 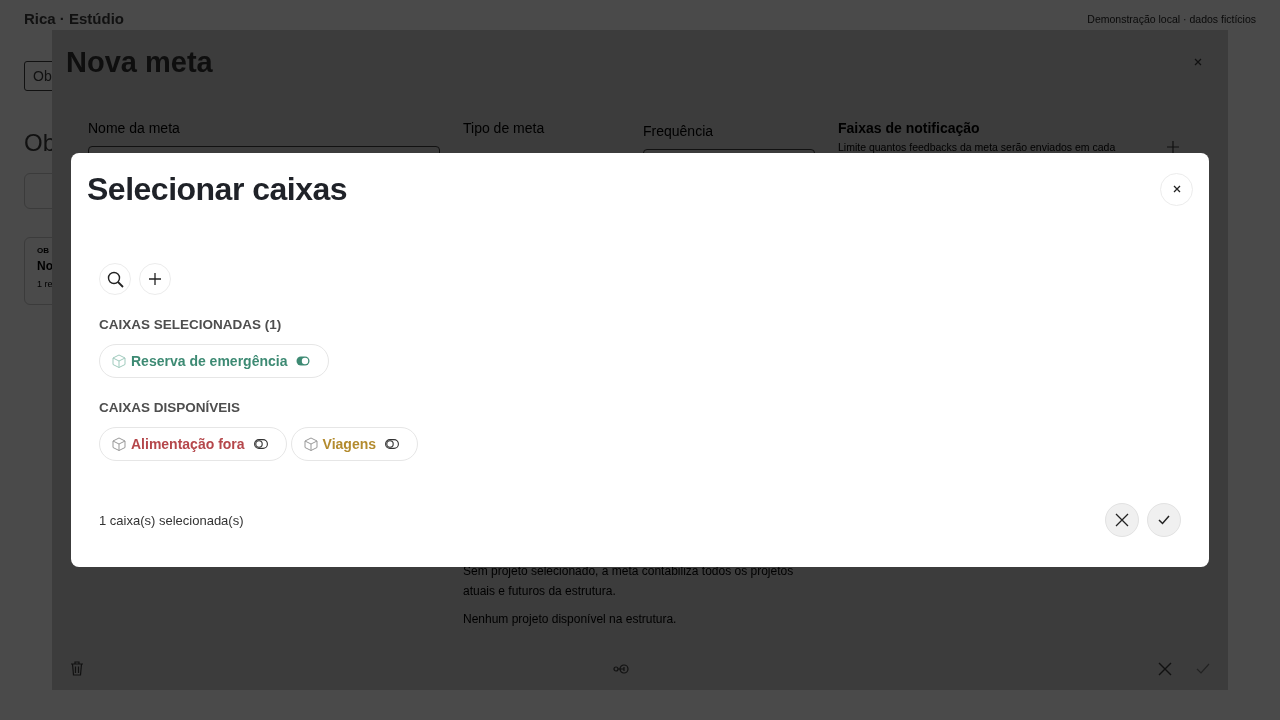 I want to click on field-label: Tipo de meta, so click(x=504, y=128).